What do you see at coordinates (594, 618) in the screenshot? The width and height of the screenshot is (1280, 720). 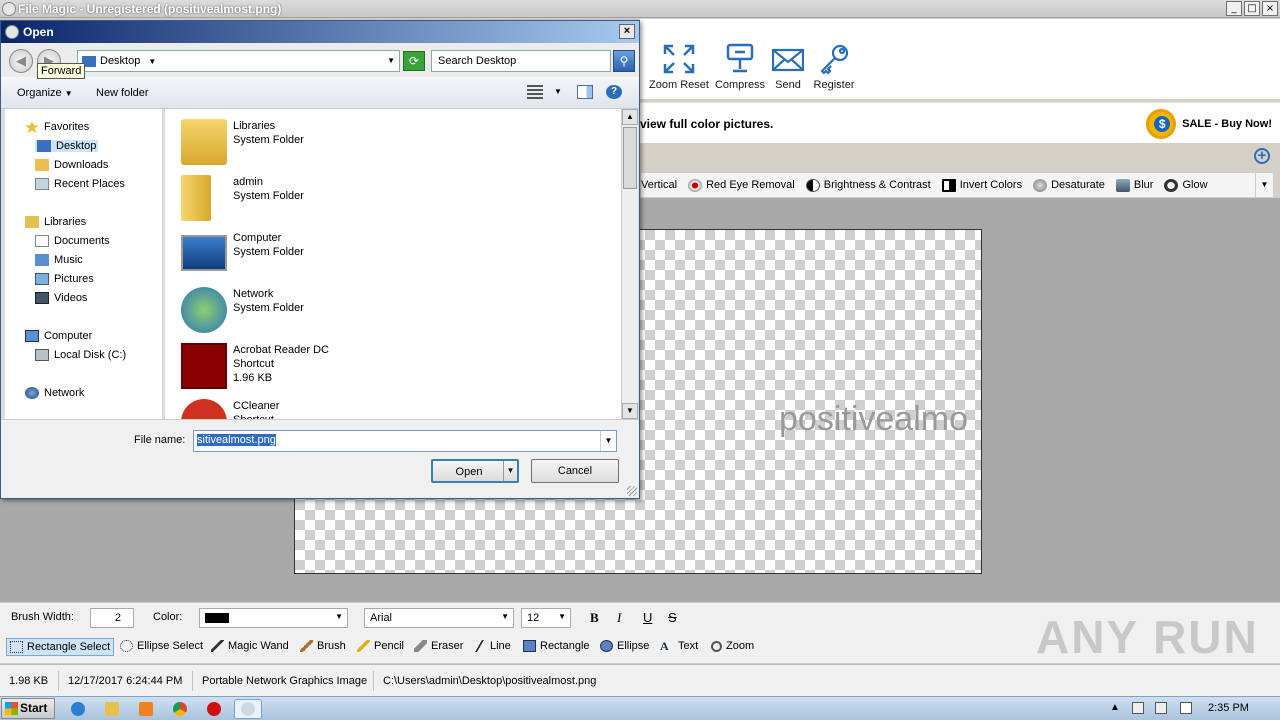 I see `bold-button: B` at bounding box center [594, 618].